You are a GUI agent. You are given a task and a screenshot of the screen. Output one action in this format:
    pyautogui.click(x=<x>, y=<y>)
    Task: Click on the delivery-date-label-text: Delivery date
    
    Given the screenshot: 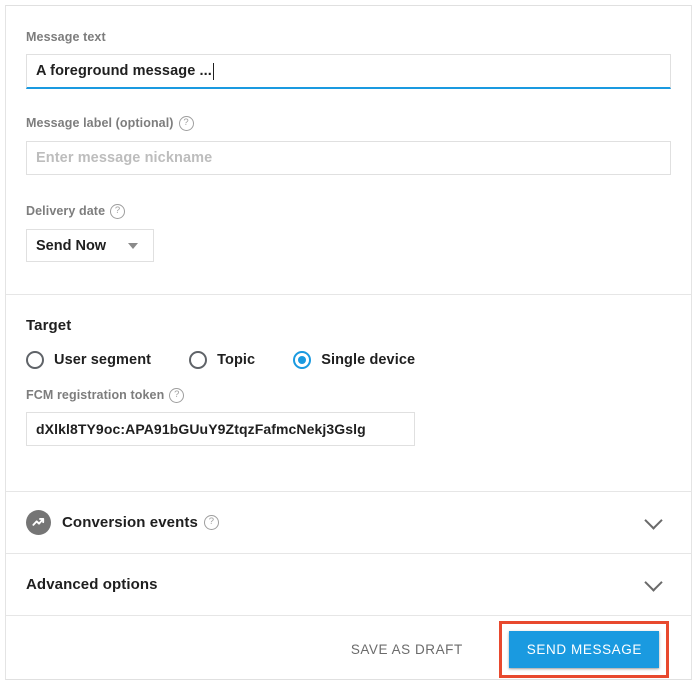 What is the action you would take?
    pyautogui.click(x=66, y=211)
    